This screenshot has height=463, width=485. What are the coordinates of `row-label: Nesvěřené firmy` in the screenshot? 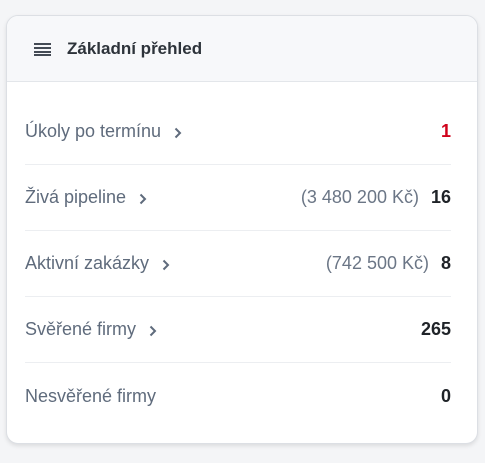 It's located at (91, 395).